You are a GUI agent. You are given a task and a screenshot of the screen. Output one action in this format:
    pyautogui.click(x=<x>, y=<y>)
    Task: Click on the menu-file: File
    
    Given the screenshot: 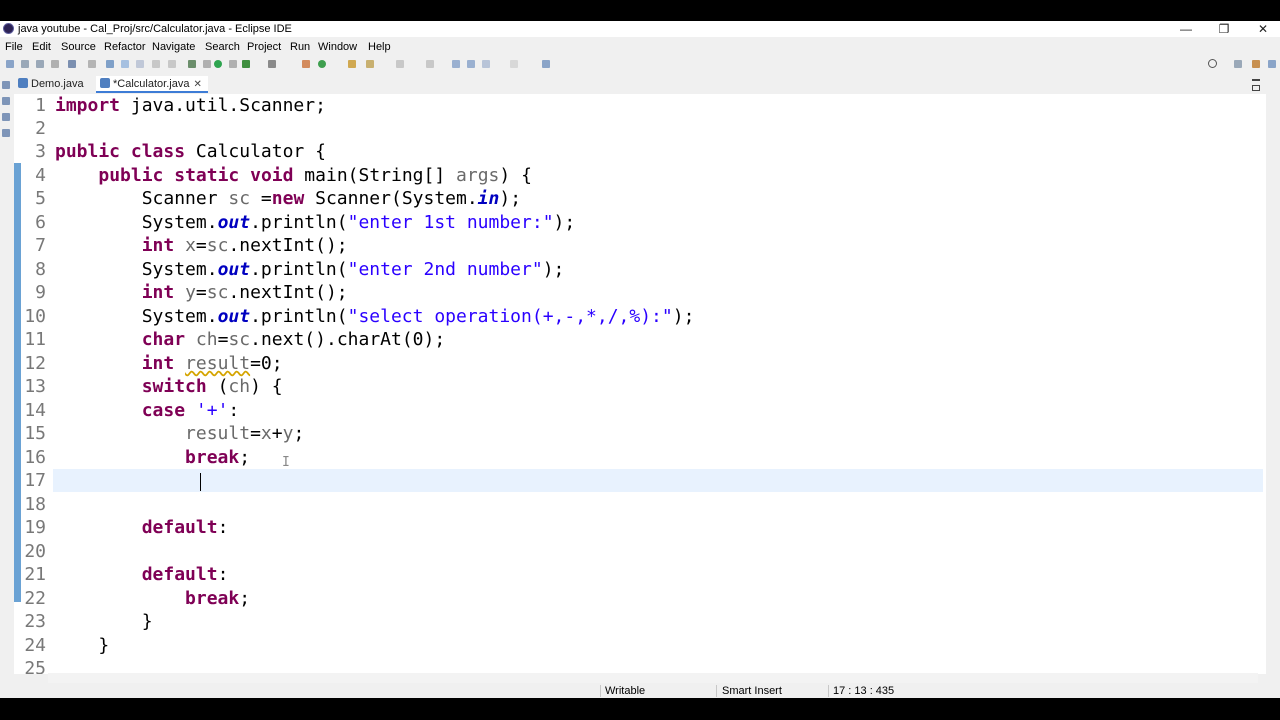 What is the action you would take?
    pyautogui.click(x=14, y=47)
    